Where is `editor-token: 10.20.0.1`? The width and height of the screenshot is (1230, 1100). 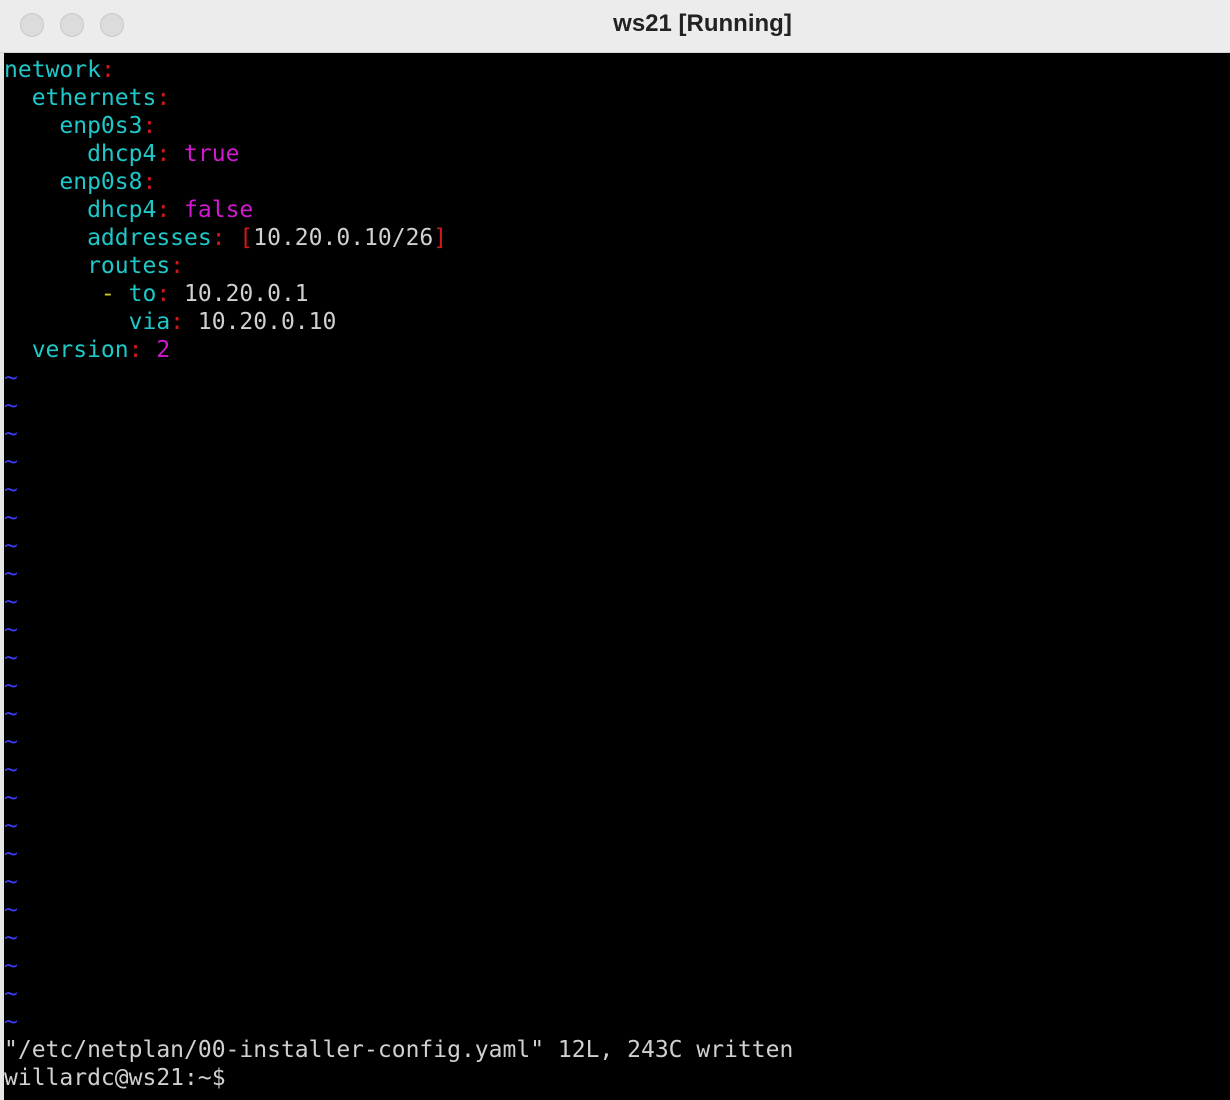 editor-token: 10.20.0.1 is located at coordinates (246, 294).